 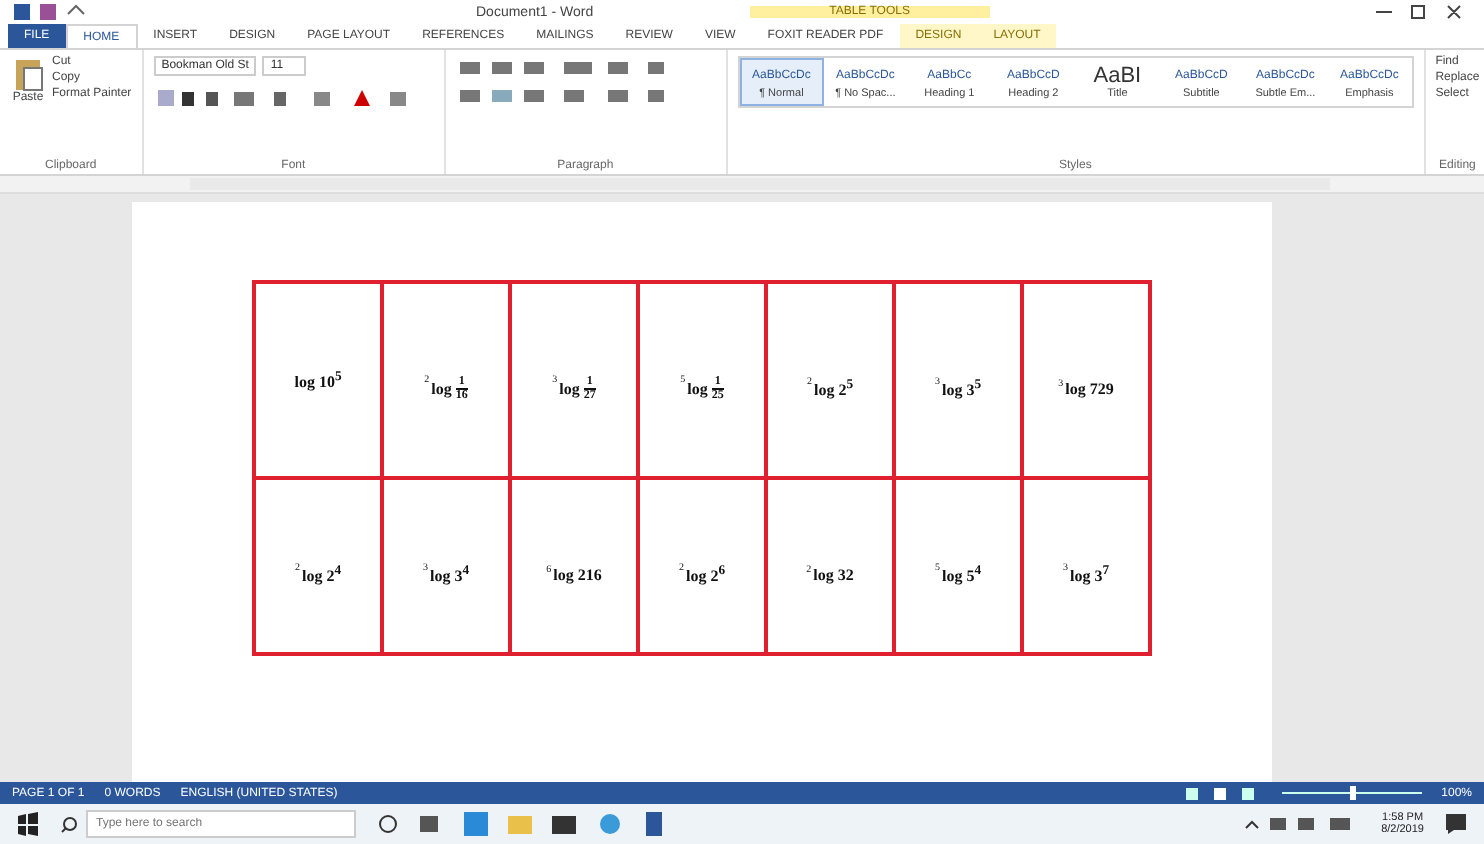 I want to click on log-expression: $^{3}$log 3$^{7}$, so click(x=1086, y=575).